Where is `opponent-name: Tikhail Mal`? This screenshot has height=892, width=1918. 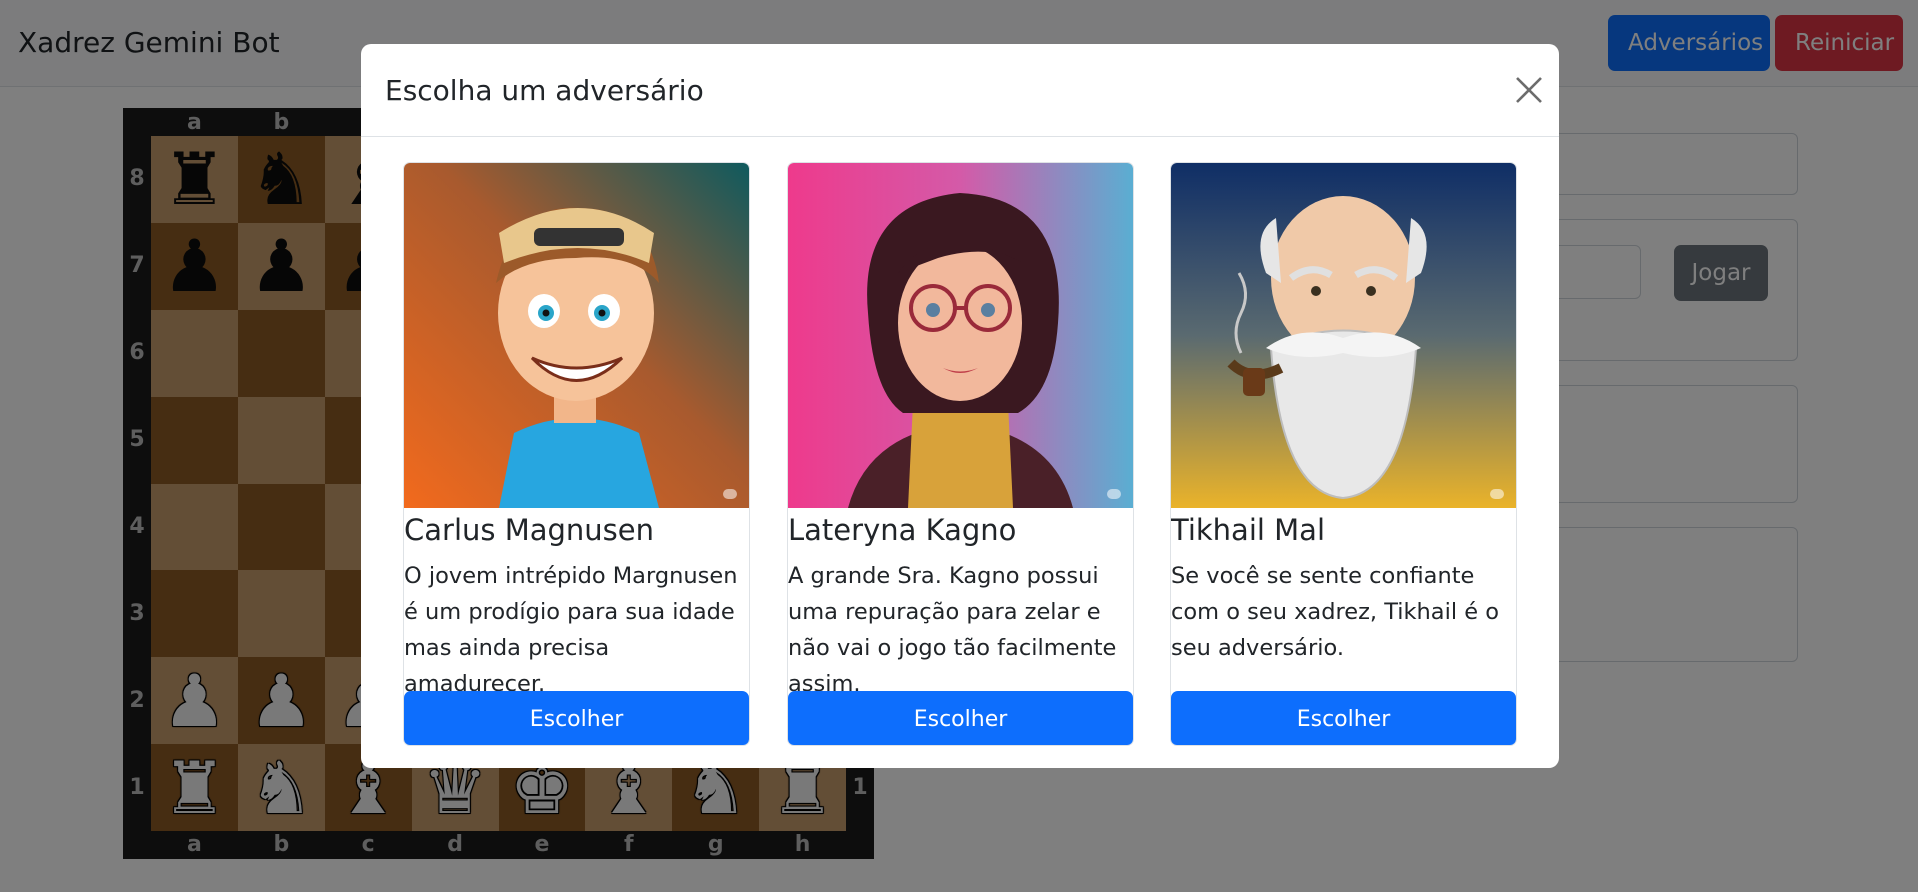
opponent-name: Tikhail Mal is located at coordinates (1248, 530).